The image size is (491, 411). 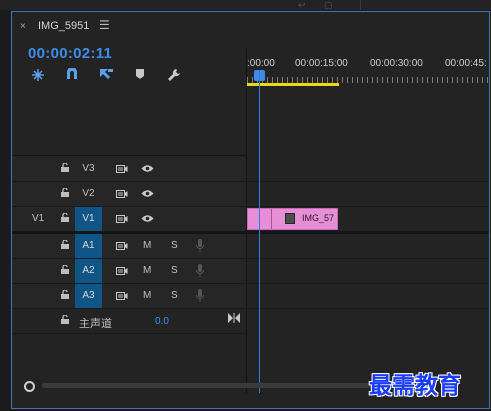 I want to click on linked-selection-icon, so click(x=106, y=76).